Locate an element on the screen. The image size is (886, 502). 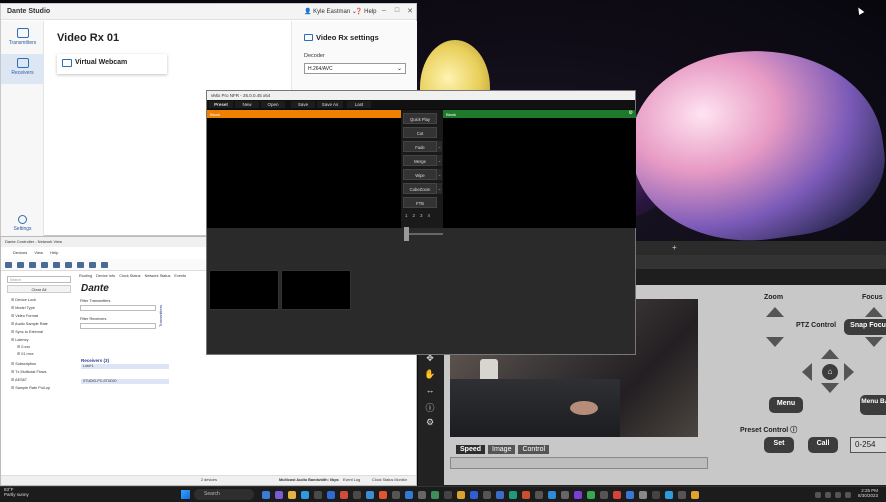
help-menu: ❓ Help is located at coordinates (366, 11).